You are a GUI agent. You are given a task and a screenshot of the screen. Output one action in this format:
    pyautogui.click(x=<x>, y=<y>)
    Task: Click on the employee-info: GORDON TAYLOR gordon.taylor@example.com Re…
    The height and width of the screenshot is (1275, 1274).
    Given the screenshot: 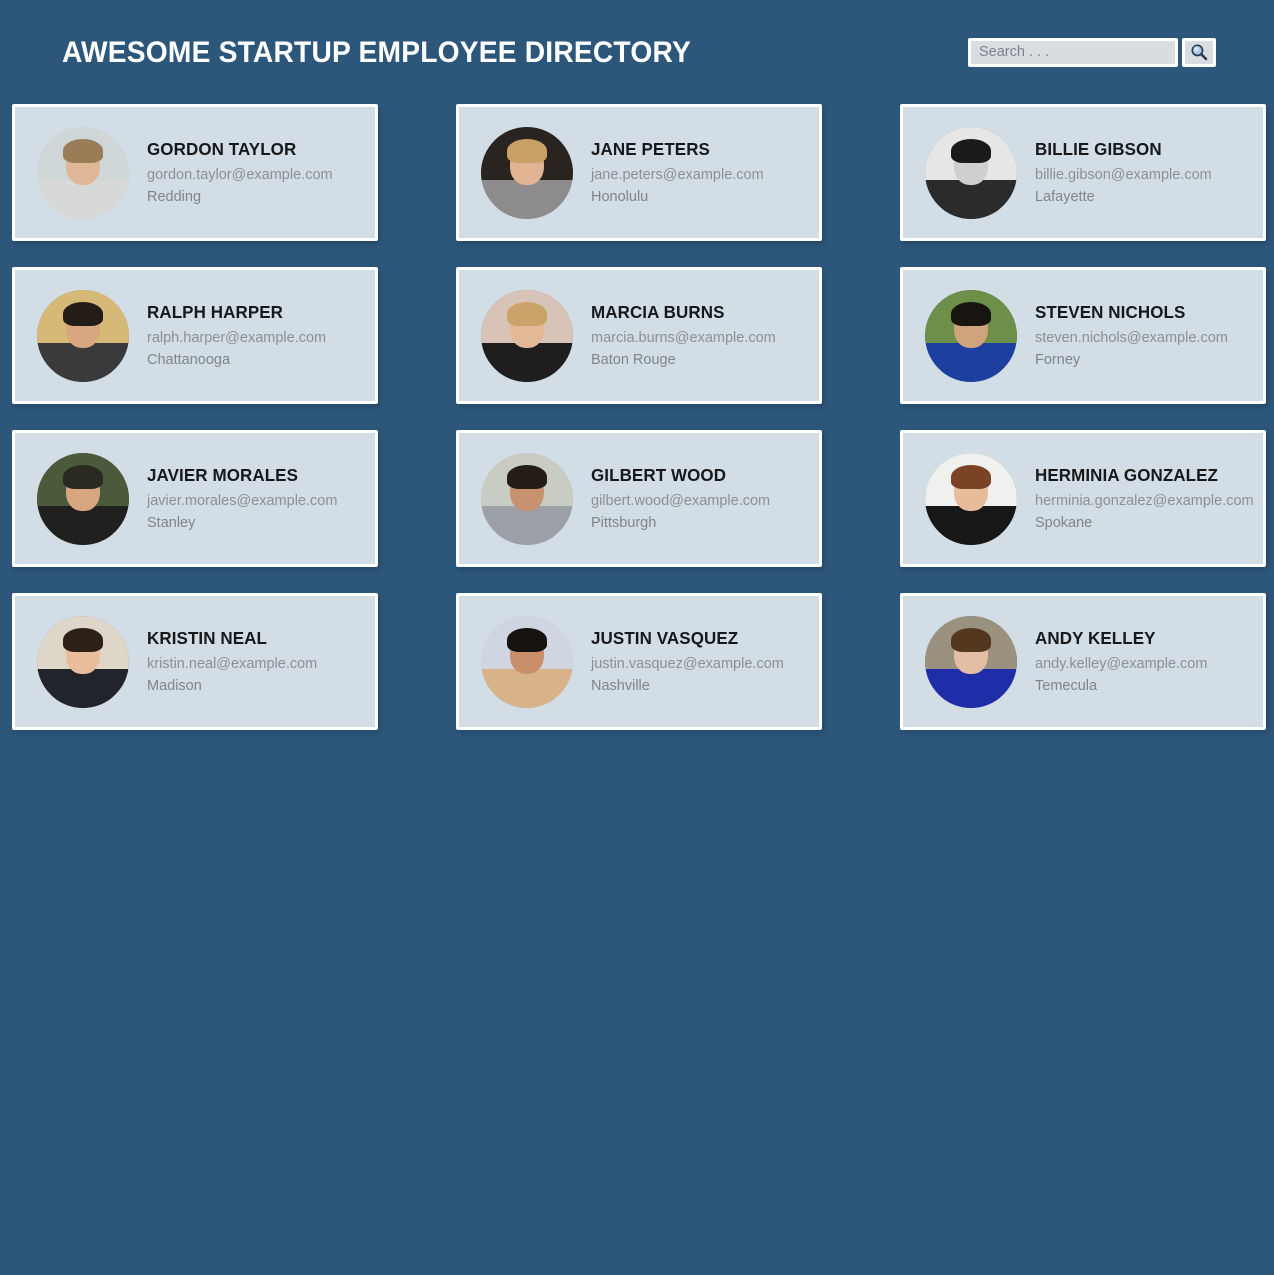 What is the action you would take?
    pyautogui.click(x=240, y=173)
    